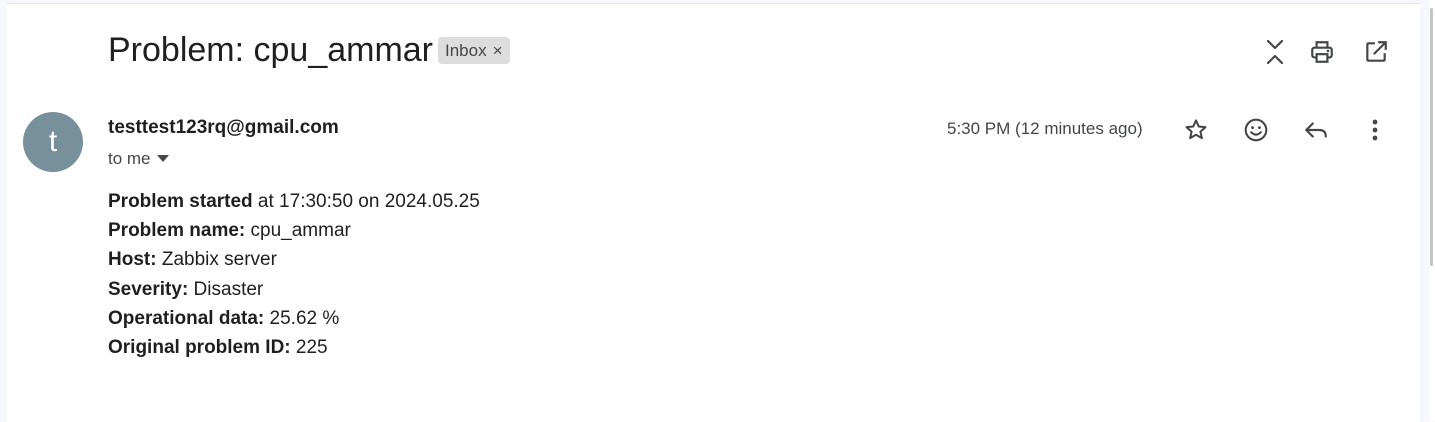 This screenshot has width=1435, height=422. I want to click on add-reaction-button, so click(1256, 130).